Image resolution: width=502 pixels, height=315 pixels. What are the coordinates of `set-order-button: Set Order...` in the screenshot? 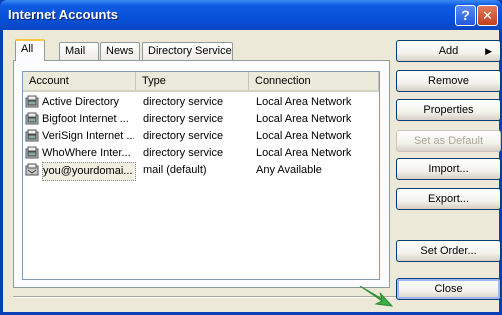 It's located at (448, 251).